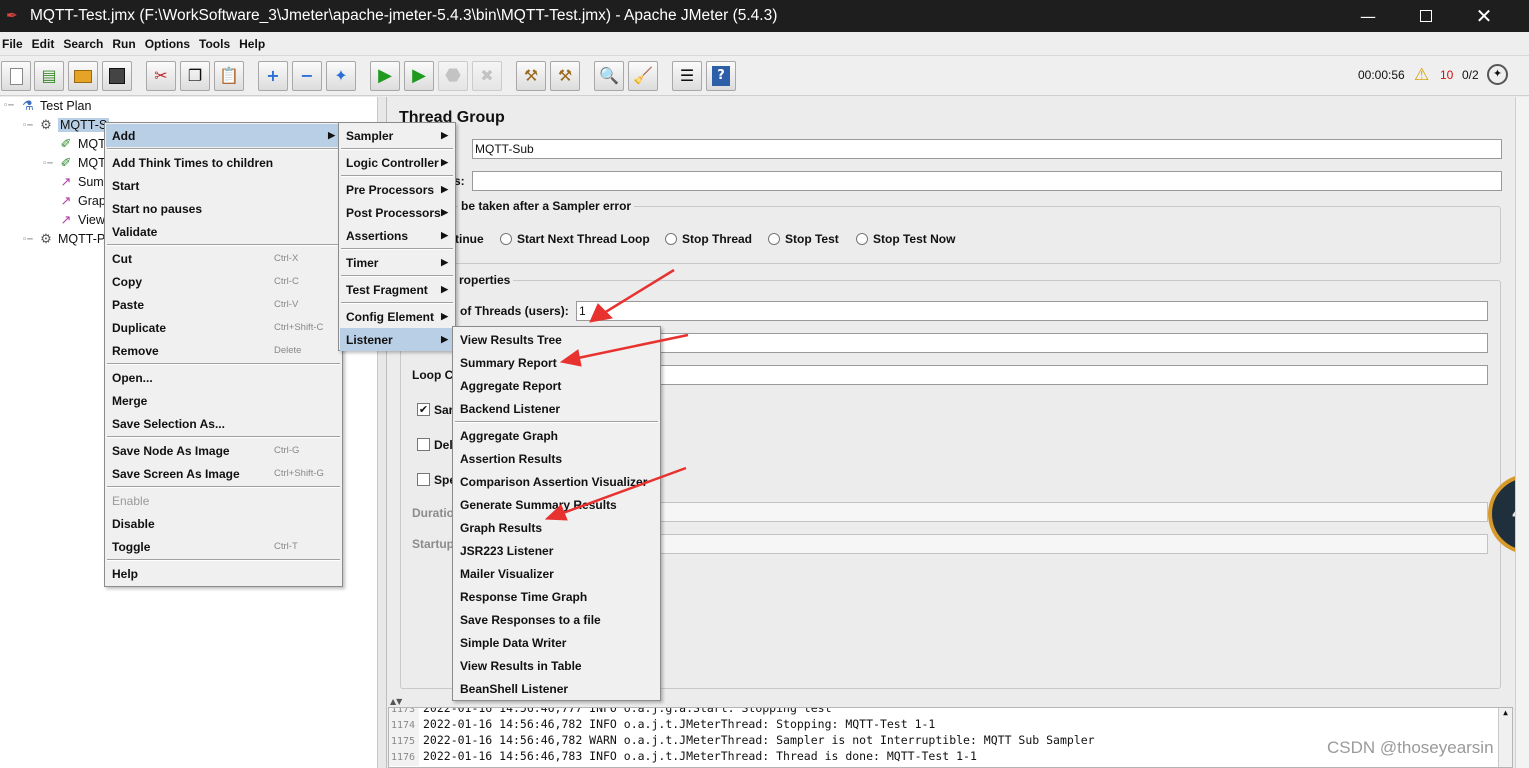 Image resolution: width=1529 pixels, height=768 pixels. I want to click on listener-view-results-in-table: View Results in Table, so click(556, 665).